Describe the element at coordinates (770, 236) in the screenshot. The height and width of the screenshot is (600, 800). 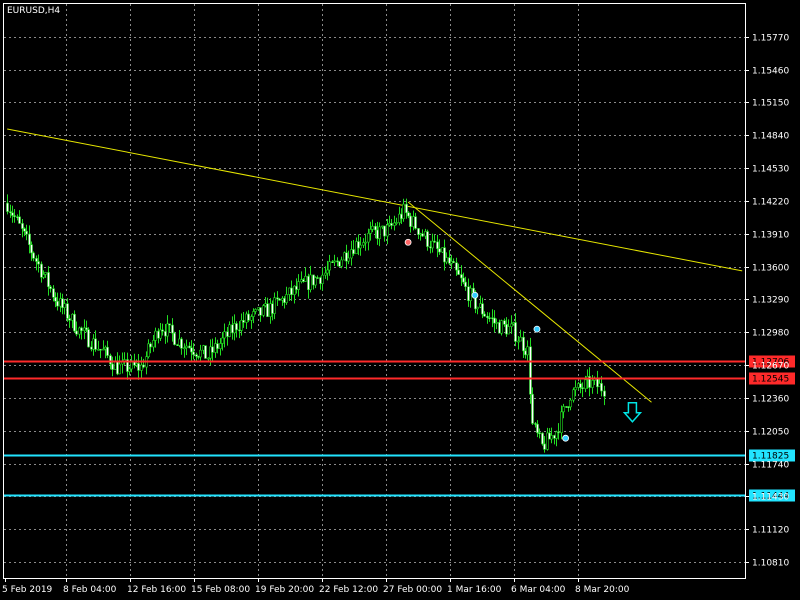
I see `price-tick-label: 1.13910` at that location.